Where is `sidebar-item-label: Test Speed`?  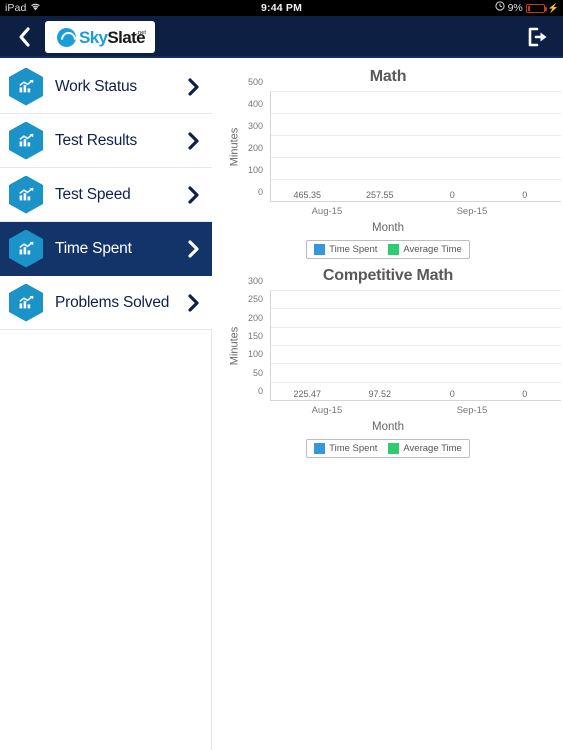
sidebar-item-label: Test Speed is located at coordinates (93, 194).